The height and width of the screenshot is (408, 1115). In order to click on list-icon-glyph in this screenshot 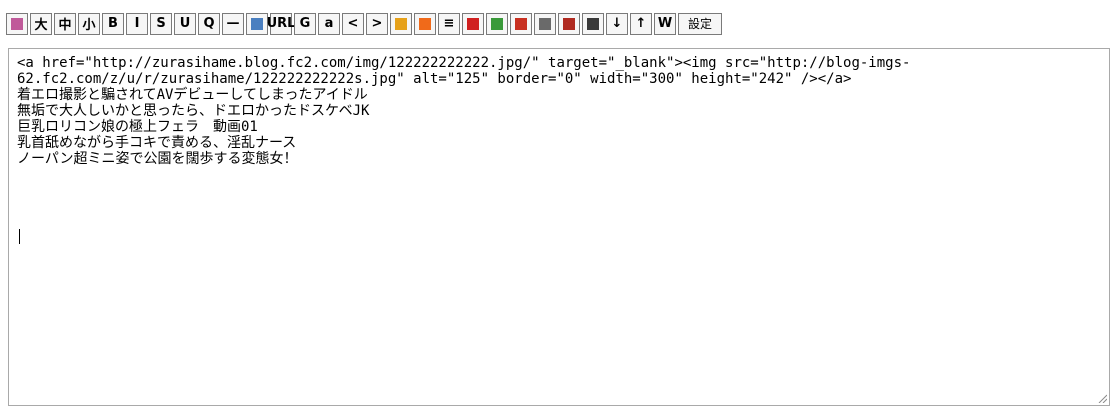, I will do `click(401, 23)`.